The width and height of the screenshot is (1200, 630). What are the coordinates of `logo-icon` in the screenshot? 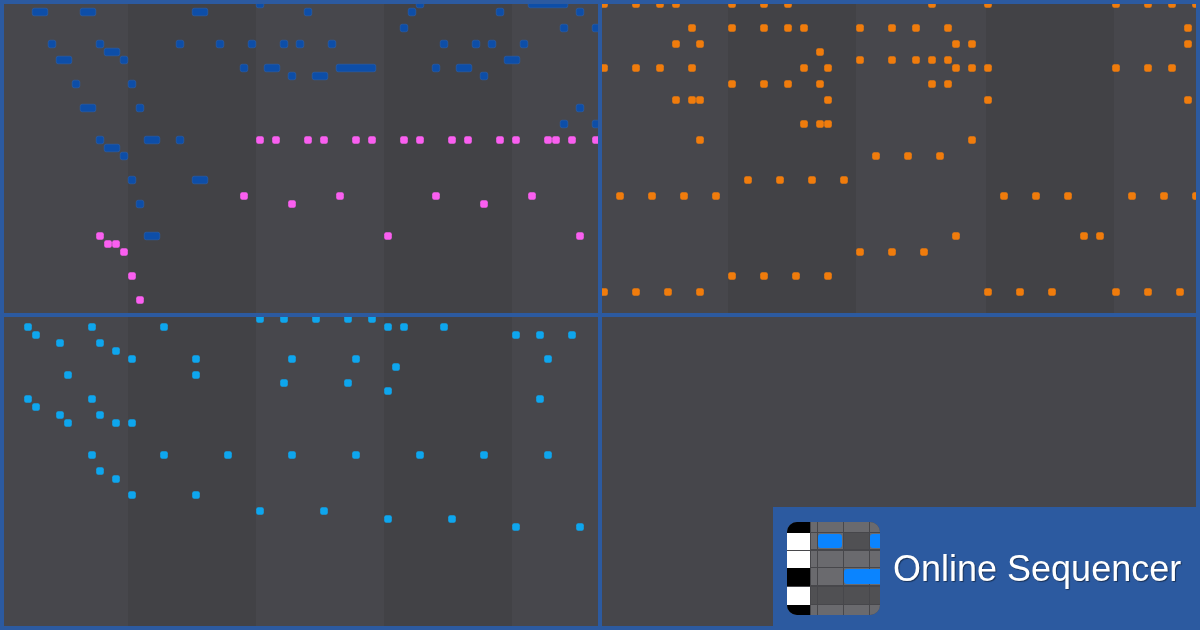 It's located at (833, 568).